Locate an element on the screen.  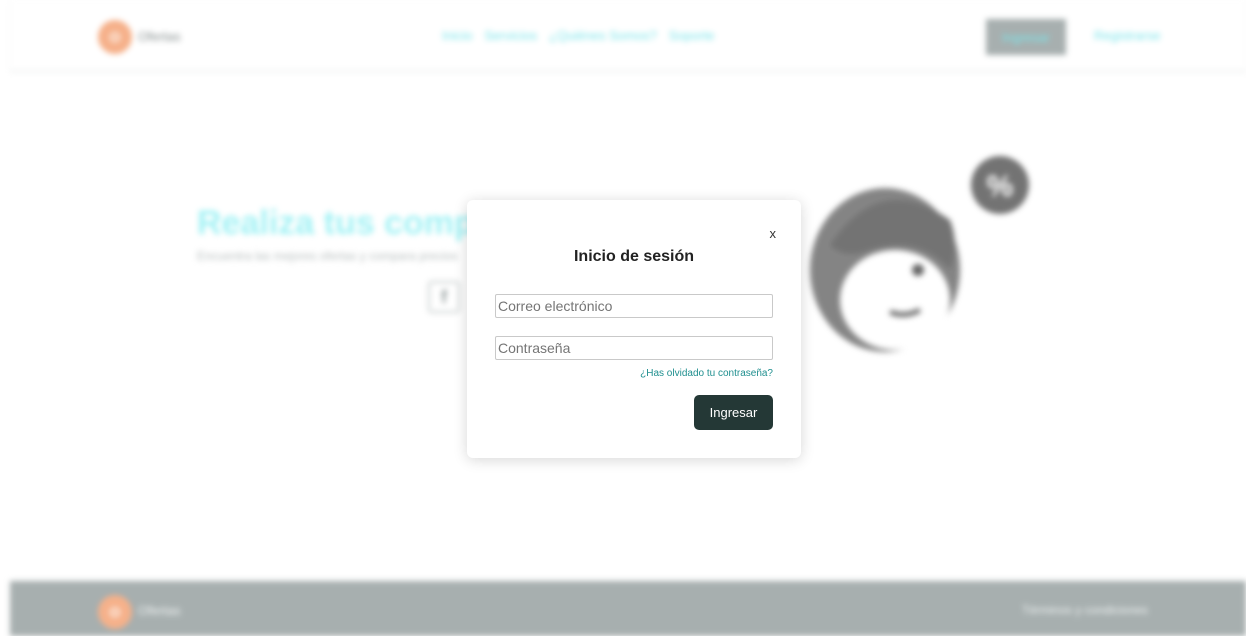
modal-title: Inicio de sesión is located at coordinates (634, 256).